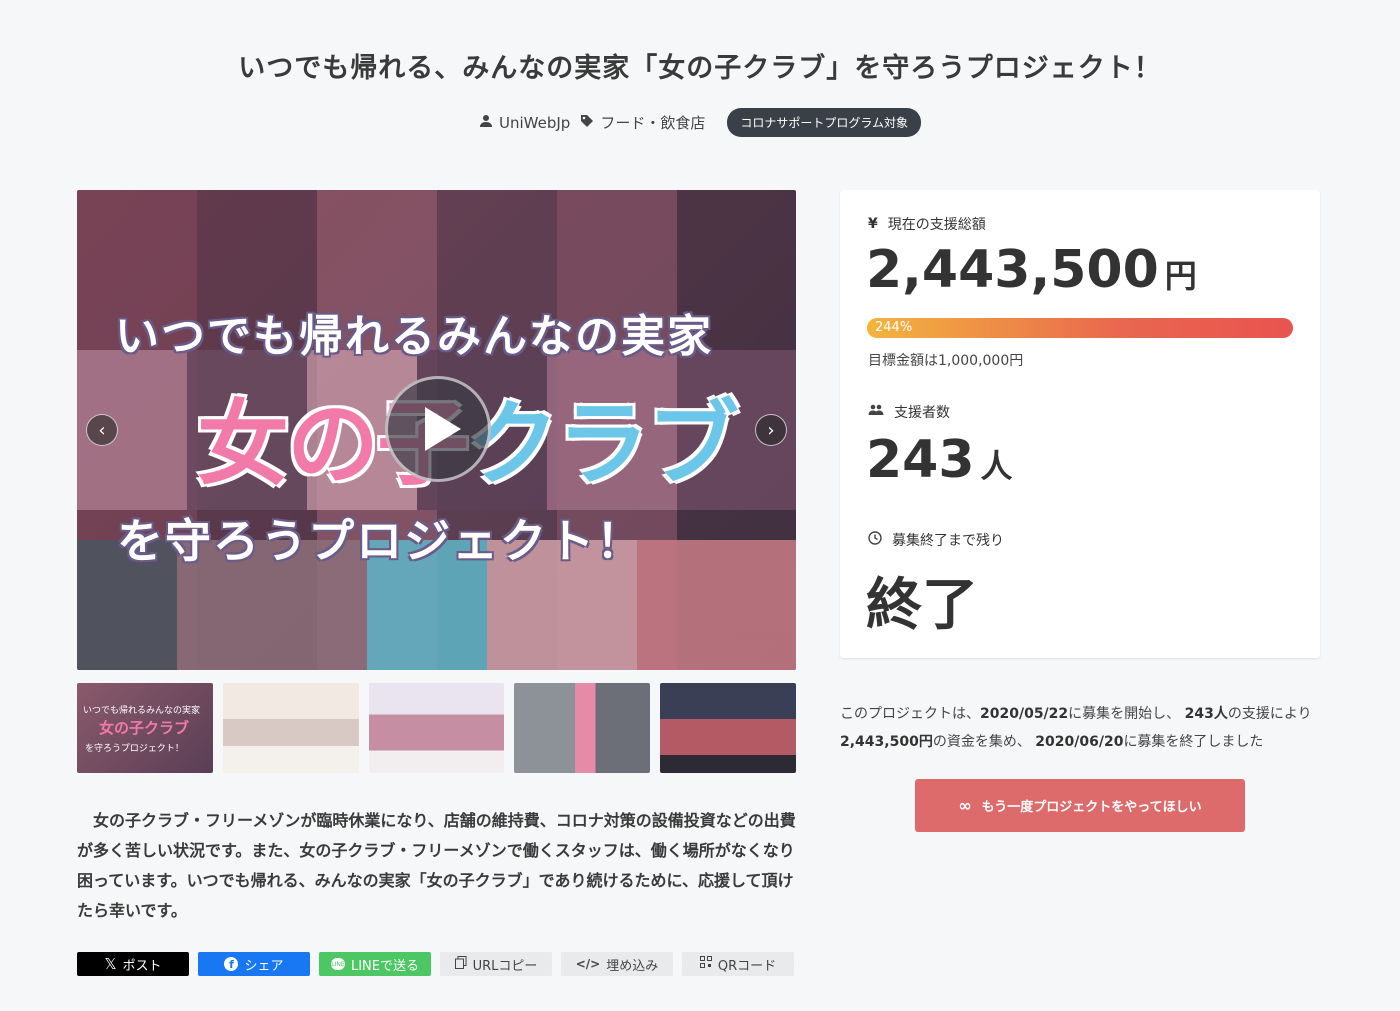  What do you see at coordinates (948, 541) in the screenshot?
I see `remaining-label: 募集終了まで残り` at bounding box center [948, 541].